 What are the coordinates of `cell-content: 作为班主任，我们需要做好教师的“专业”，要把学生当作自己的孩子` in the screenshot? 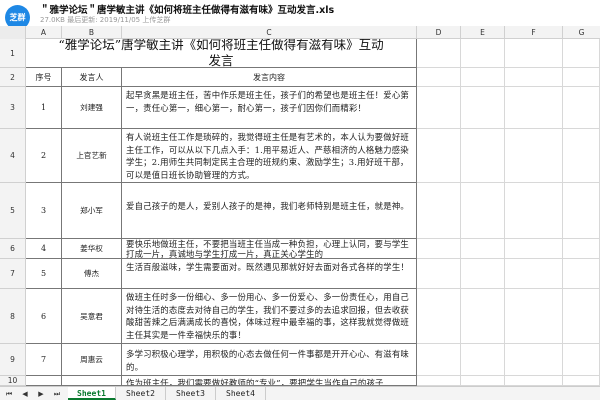 It's located at (269, 381).